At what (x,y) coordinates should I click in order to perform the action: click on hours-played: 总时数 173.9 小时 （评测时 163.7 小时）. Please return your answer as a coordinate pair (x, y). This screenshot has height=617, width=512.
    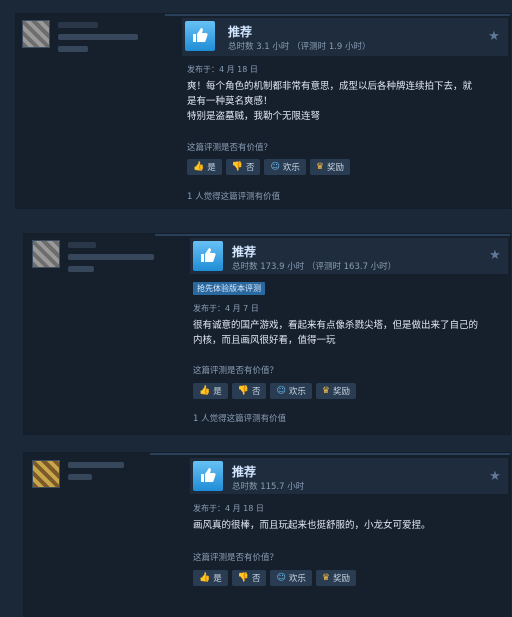
    Looking at the image, I should click on (314, 267).